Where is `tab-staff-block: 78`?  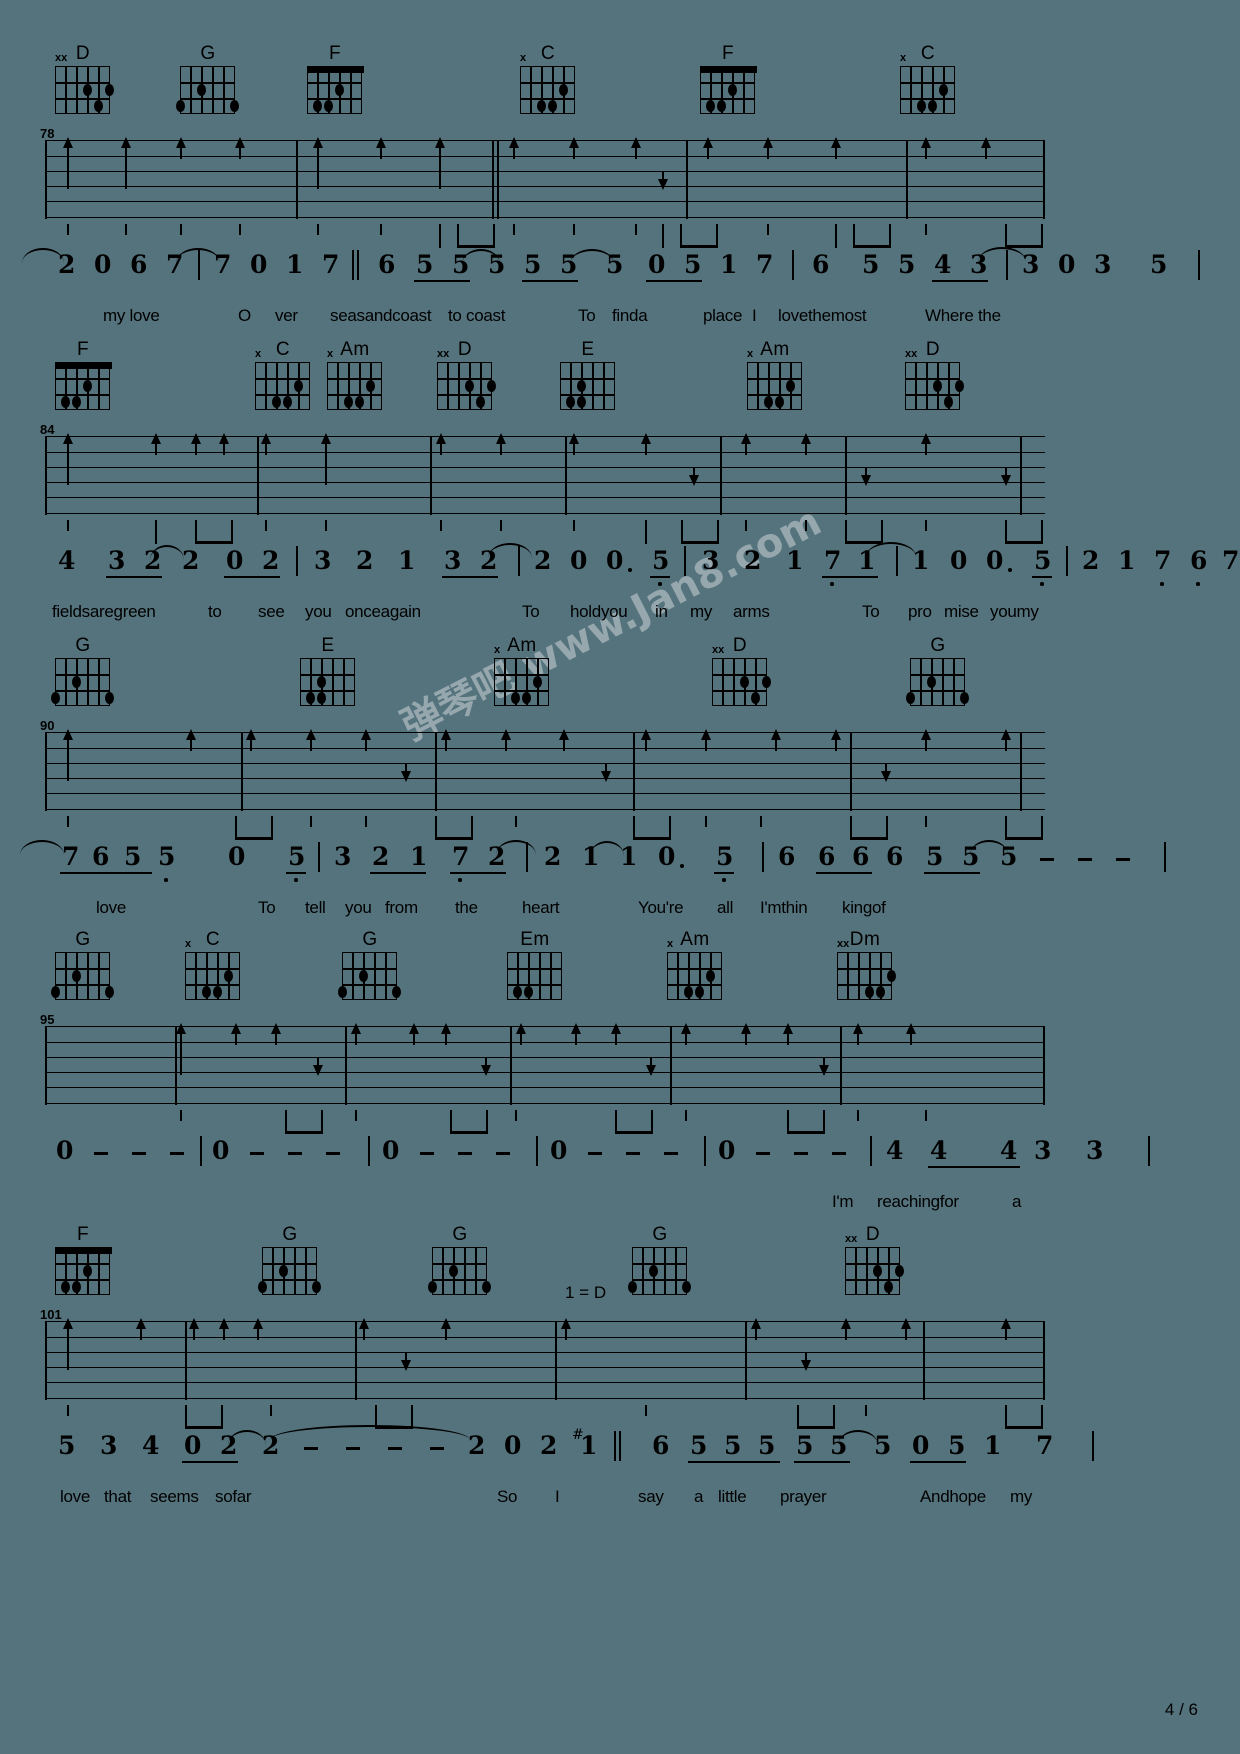 tab-staff-block: 78 is located at coordinates (620, 188).